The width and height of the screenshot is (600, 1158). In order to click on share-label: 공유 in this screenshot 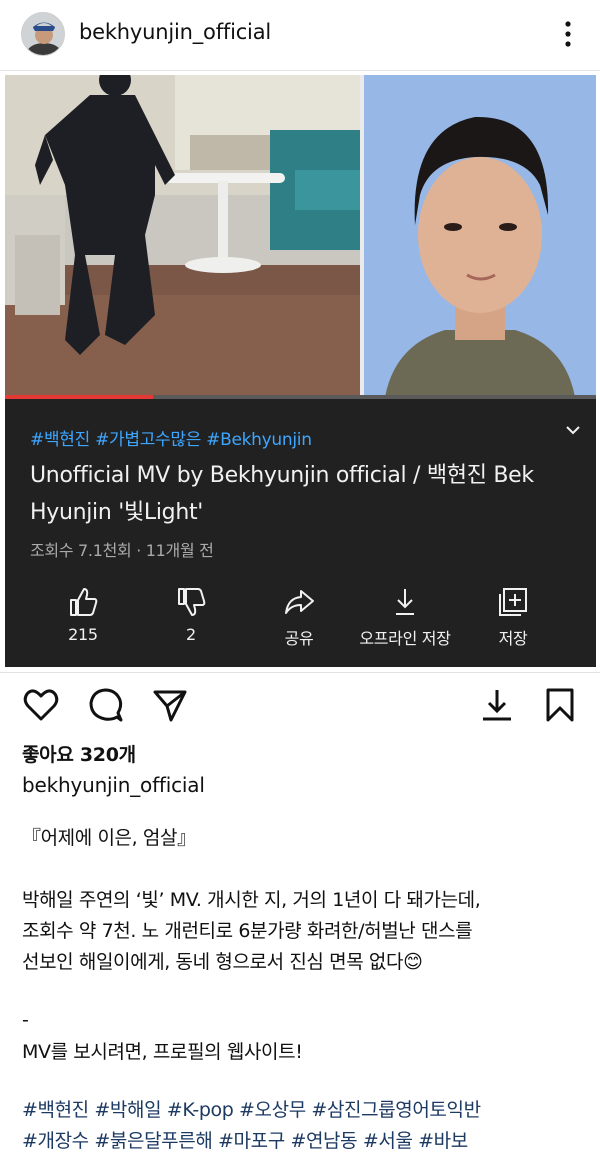, I will do `click(299, 638)`.